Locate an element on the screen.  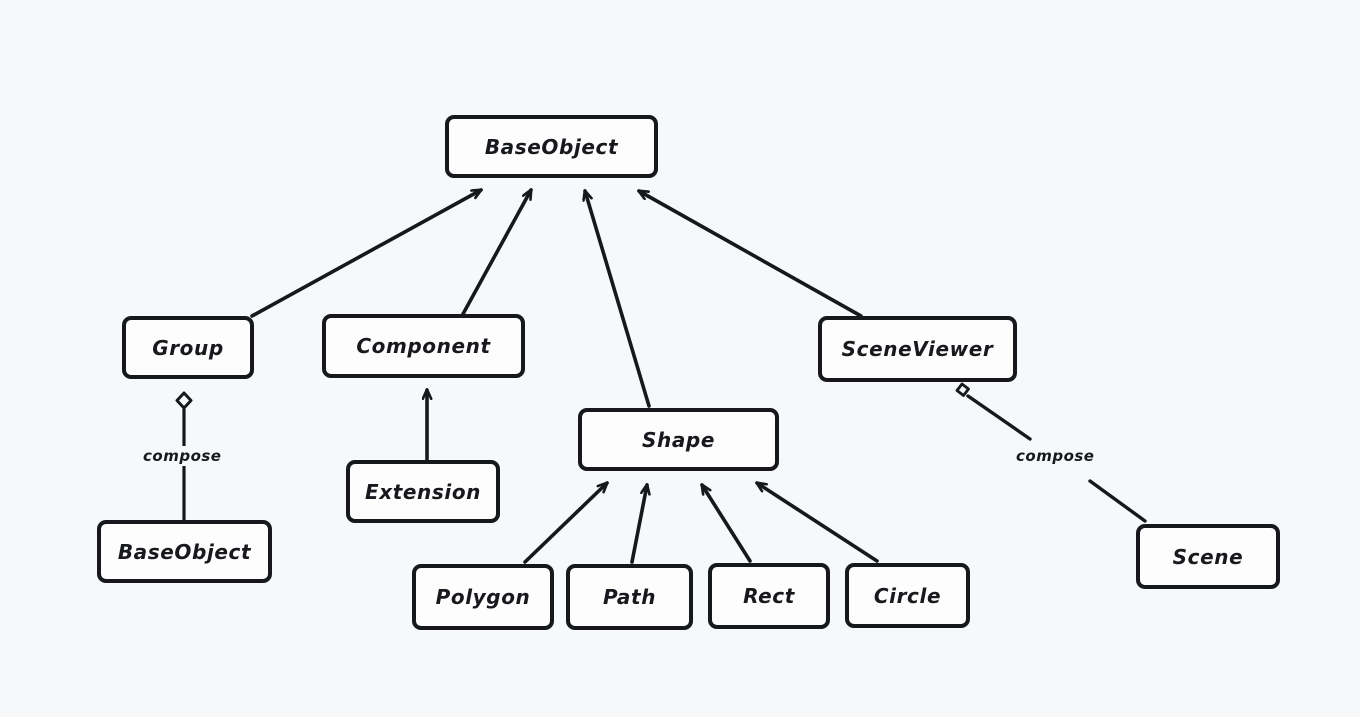
node-label: Component is located at coordinates (423, 346).